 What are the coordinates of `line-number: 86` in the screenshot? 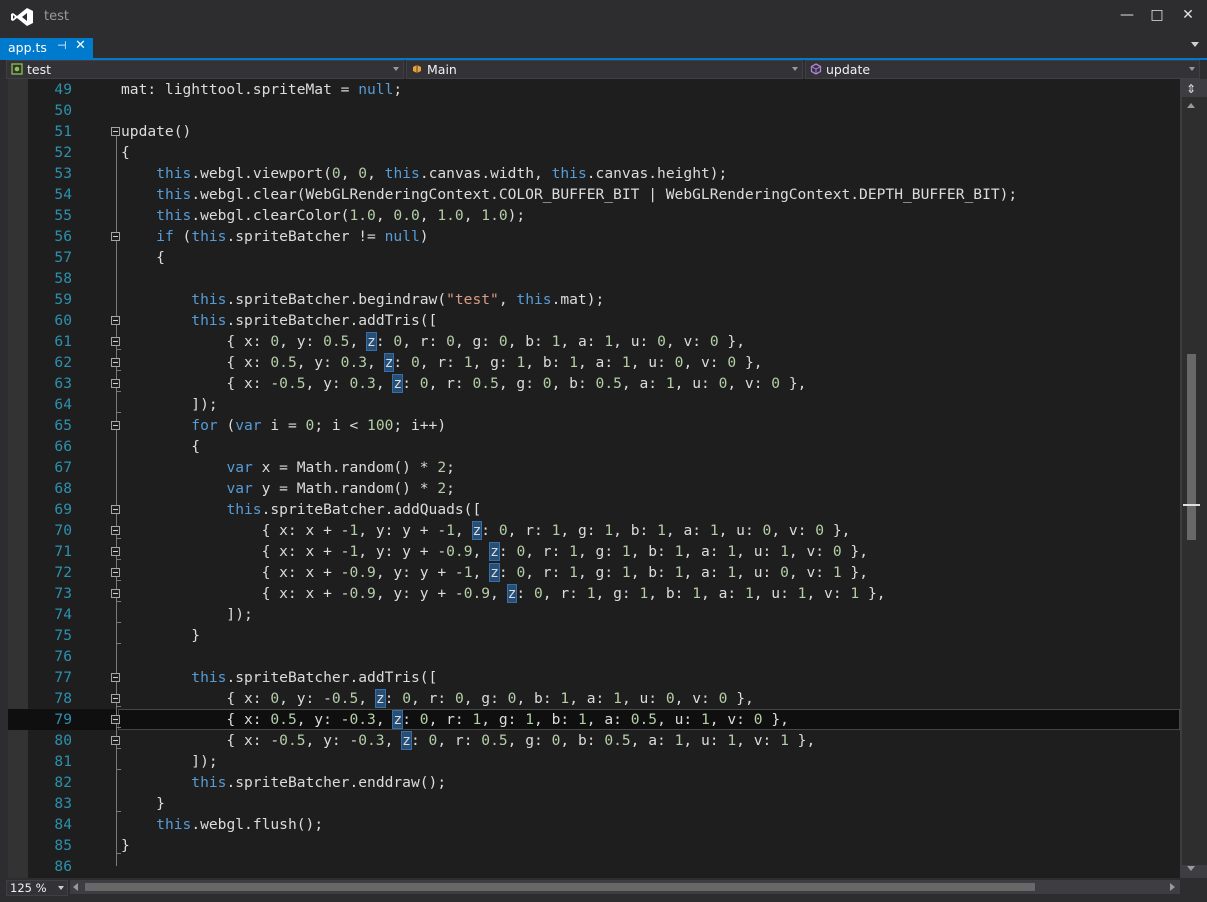 It's located at (63, 866).